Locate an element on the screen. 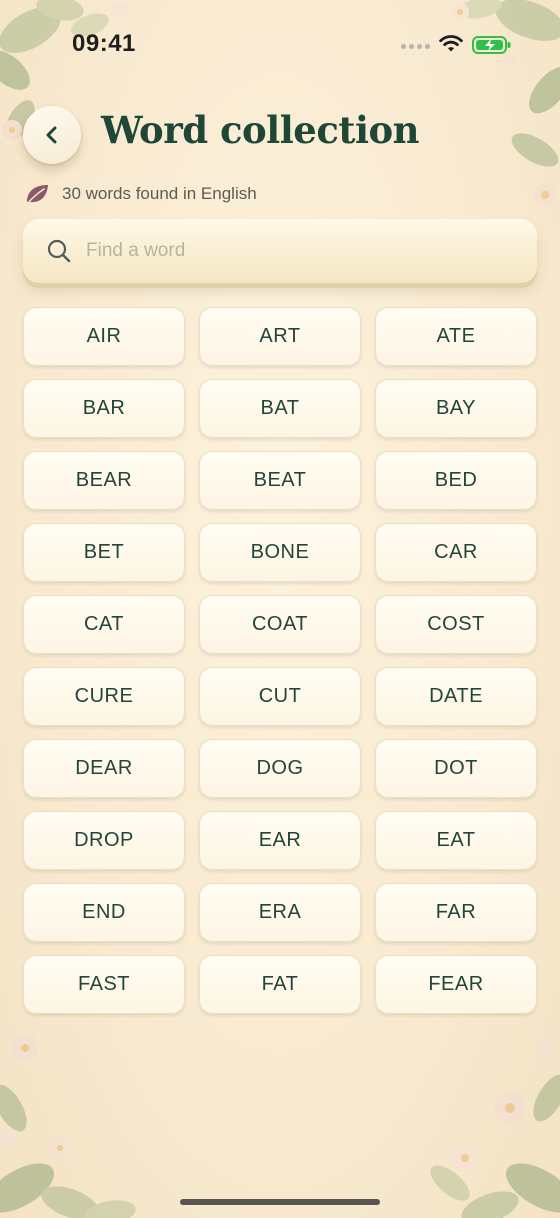 Image resolution: width=560 pixels, height=1218 pixels. word-tile: BONE is located at coordinates (280, 552).